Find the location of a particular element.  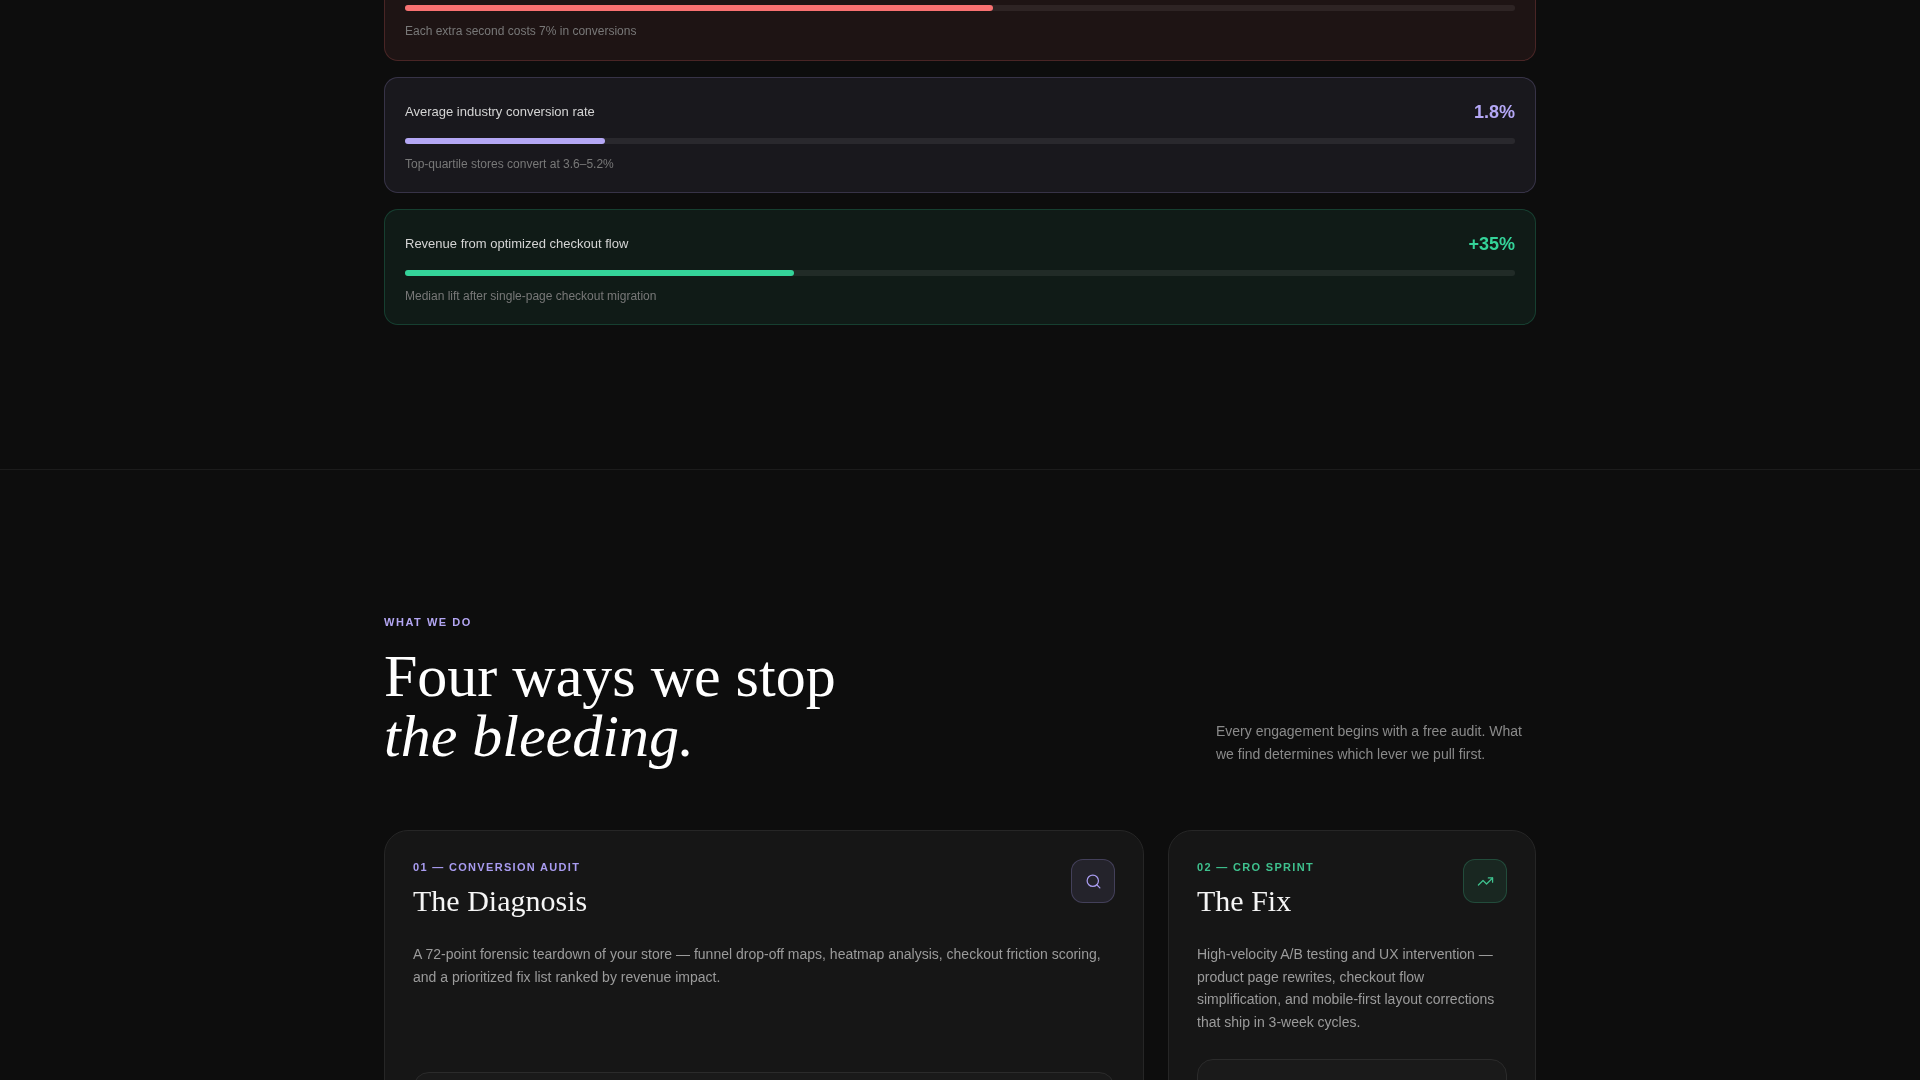

trend-up-icon is located at coordinates (1485, 881).